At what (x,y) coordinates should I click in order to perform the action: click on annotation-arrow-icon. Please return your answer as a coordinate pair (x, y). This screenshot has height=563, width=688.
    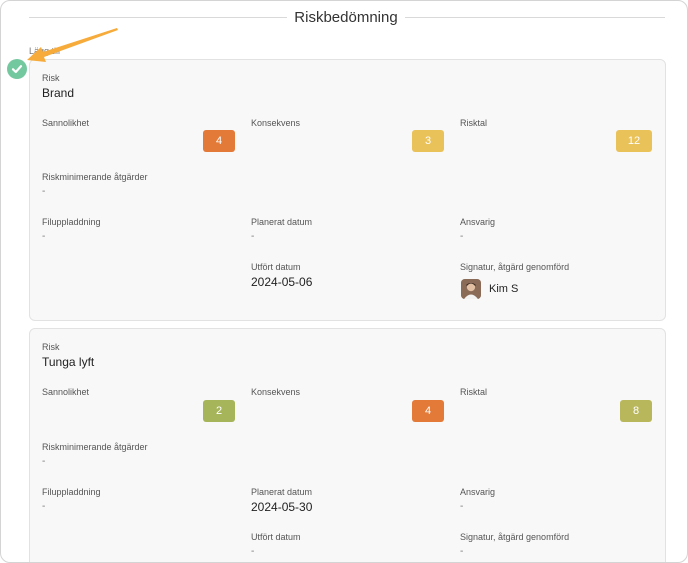
    Looking at the image, I should click on (72, 45).